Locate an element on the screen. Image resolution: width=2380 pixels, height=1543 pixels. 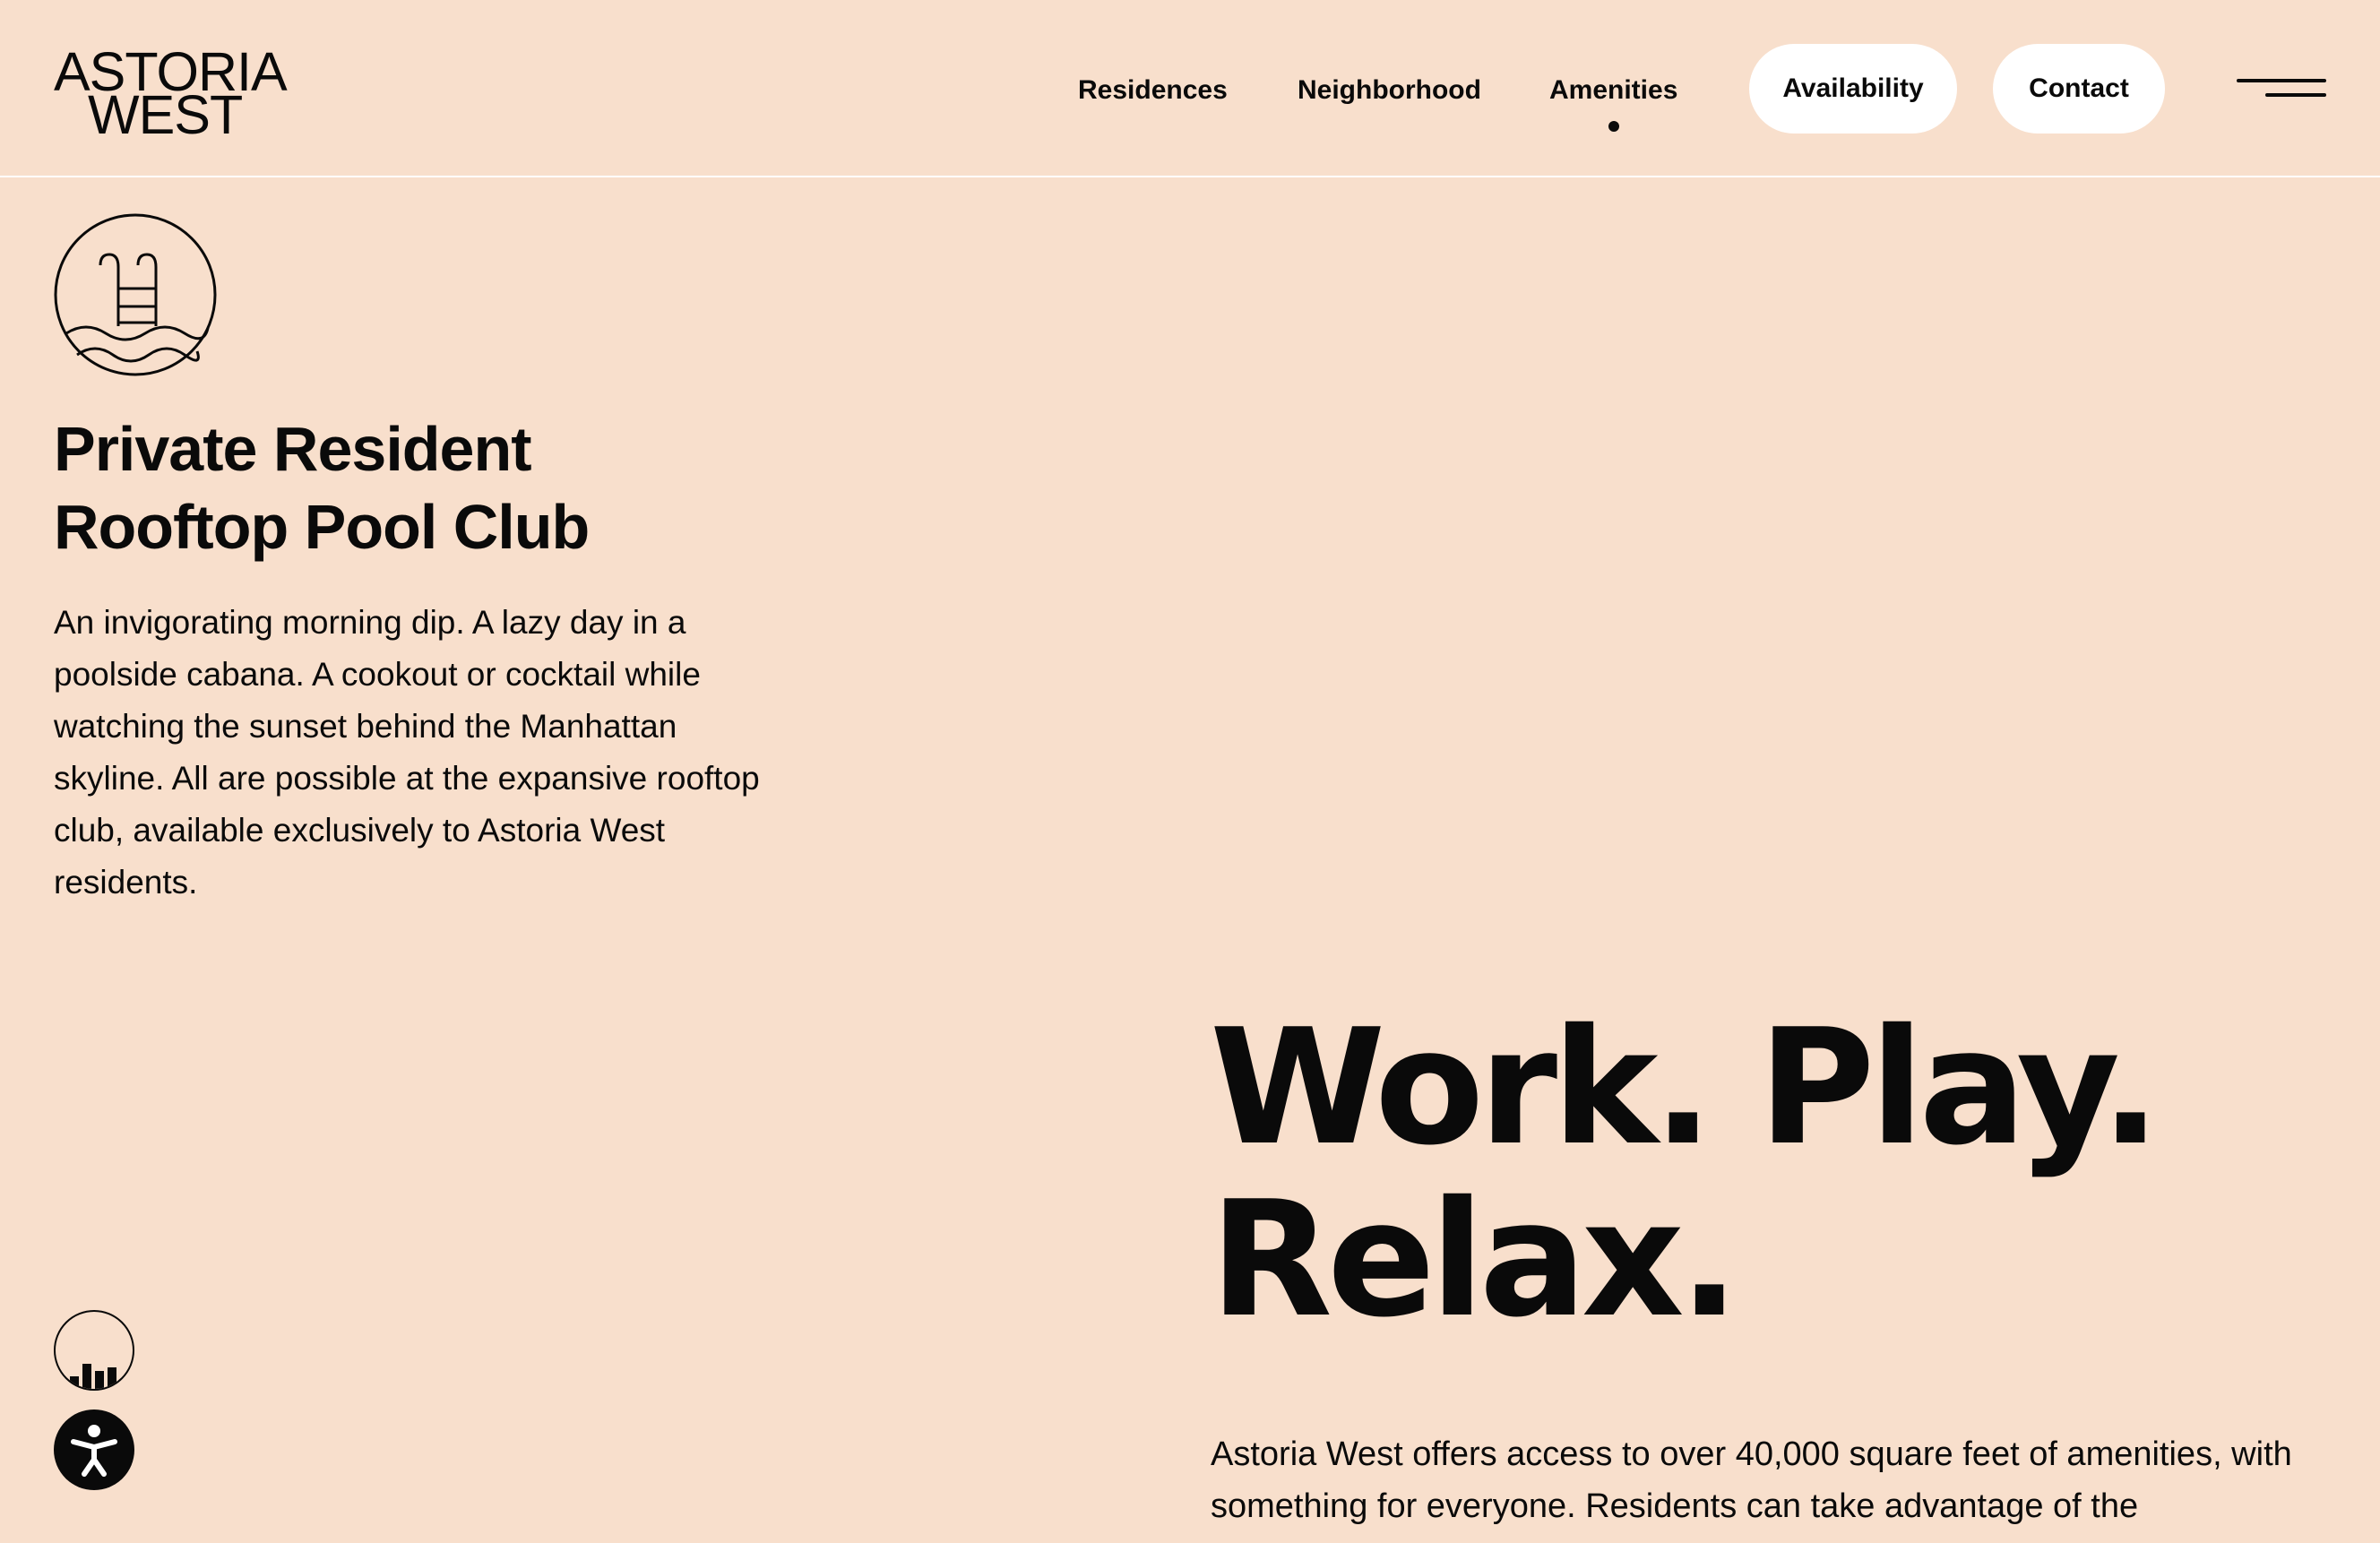
hamburger-menu-icon is located at coordinates (2281, 87).